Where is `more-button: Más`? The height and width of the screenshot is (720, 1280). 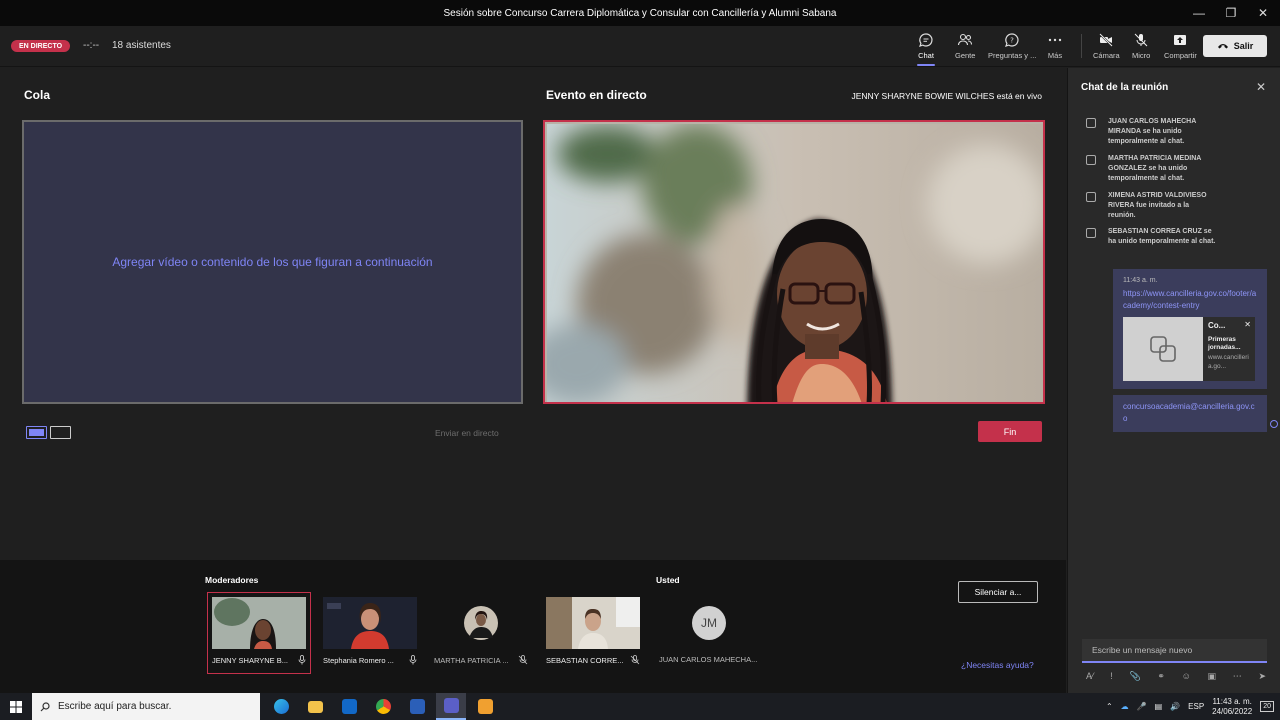
more-button: Más is located at coordinates (1055, 46).